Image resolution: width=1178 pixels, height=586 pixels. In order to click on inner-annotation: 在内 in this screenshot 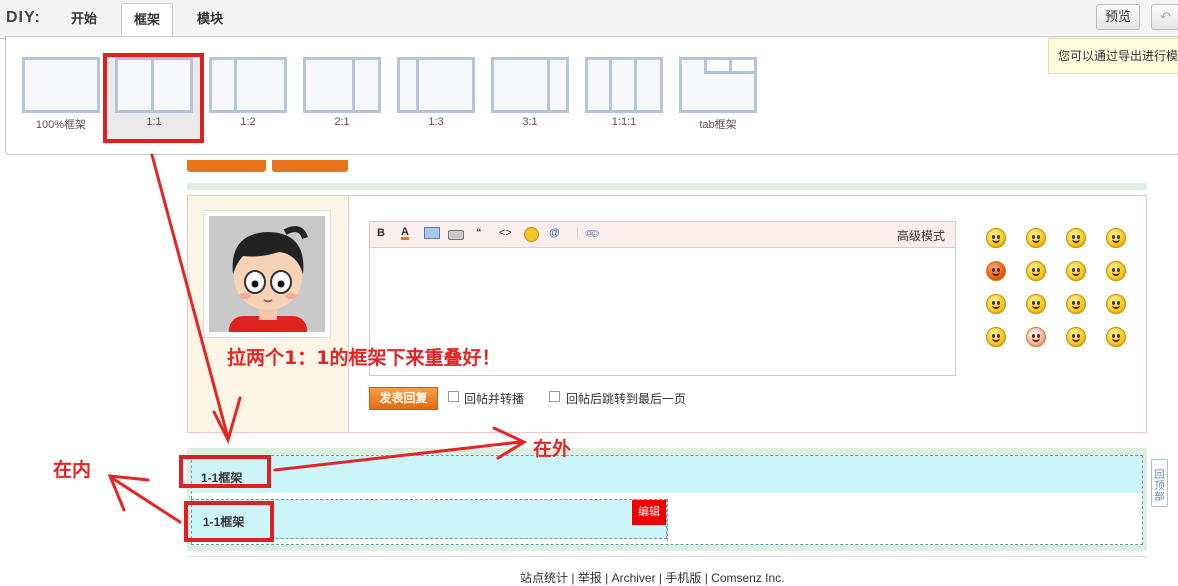, I will do `click(72, 470)`.